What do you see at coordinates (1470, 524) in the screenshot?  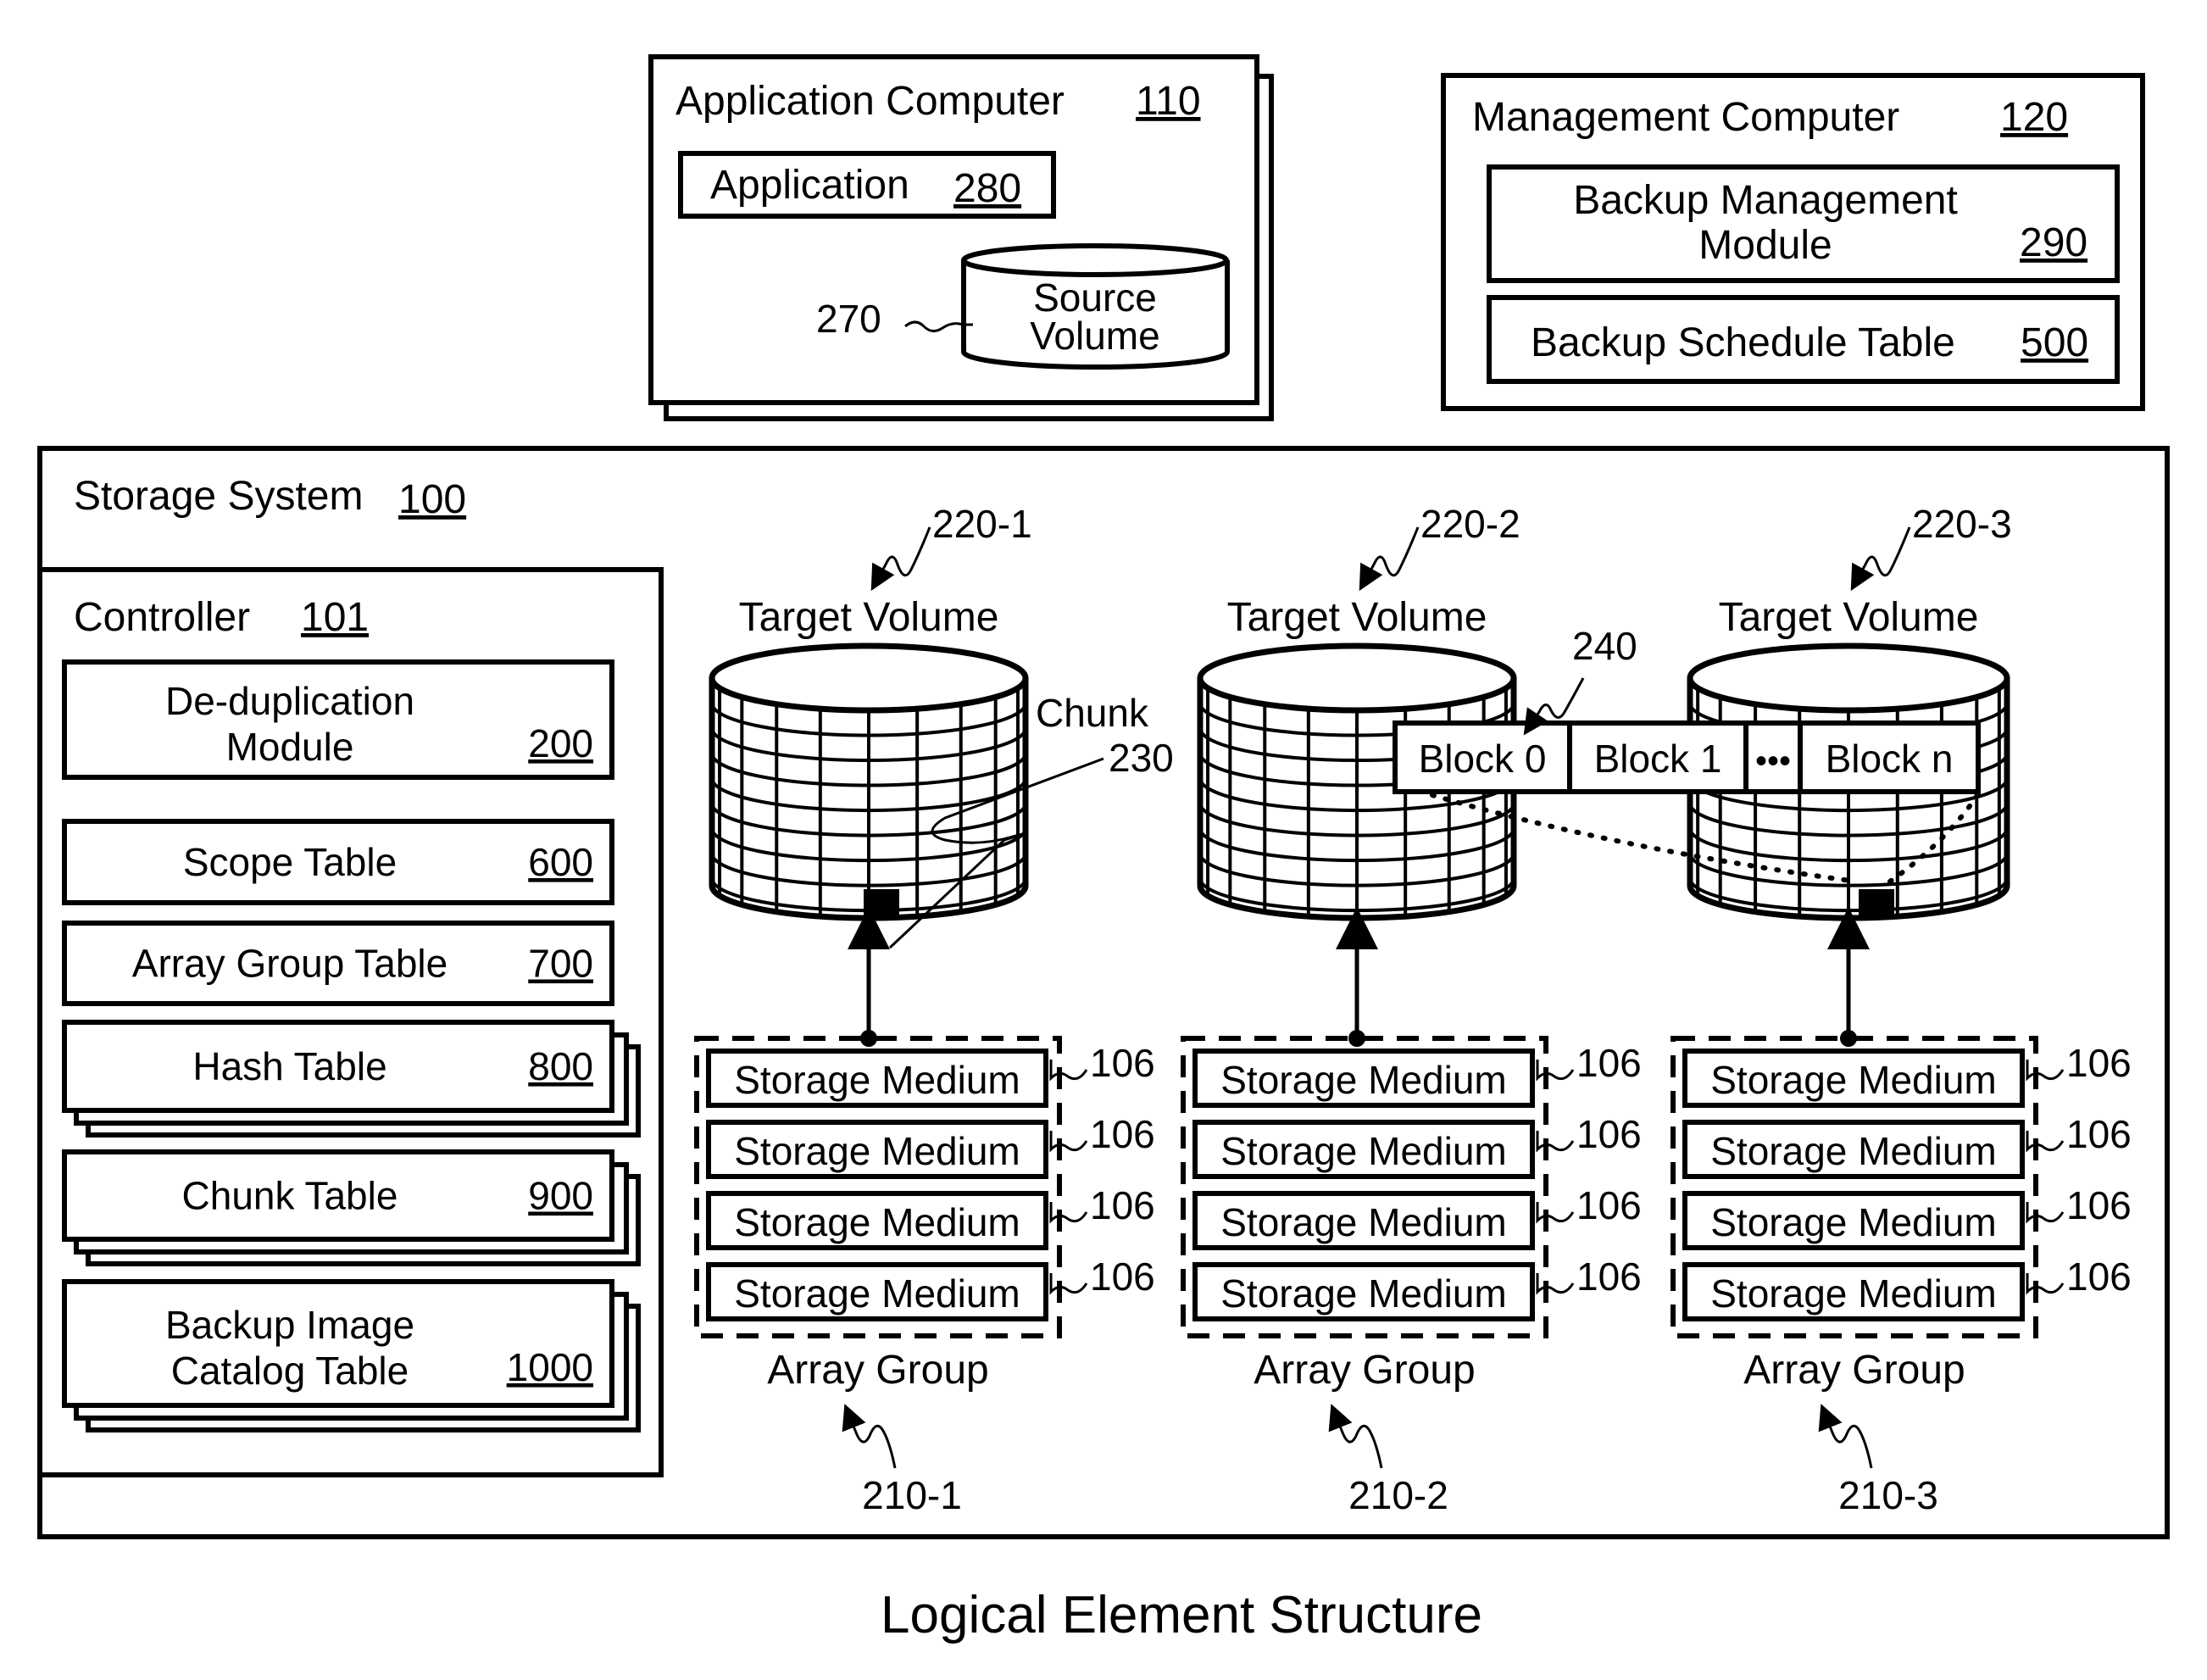 I see `target-volume-ref: 220-2` at bounding box center [1470, 524].